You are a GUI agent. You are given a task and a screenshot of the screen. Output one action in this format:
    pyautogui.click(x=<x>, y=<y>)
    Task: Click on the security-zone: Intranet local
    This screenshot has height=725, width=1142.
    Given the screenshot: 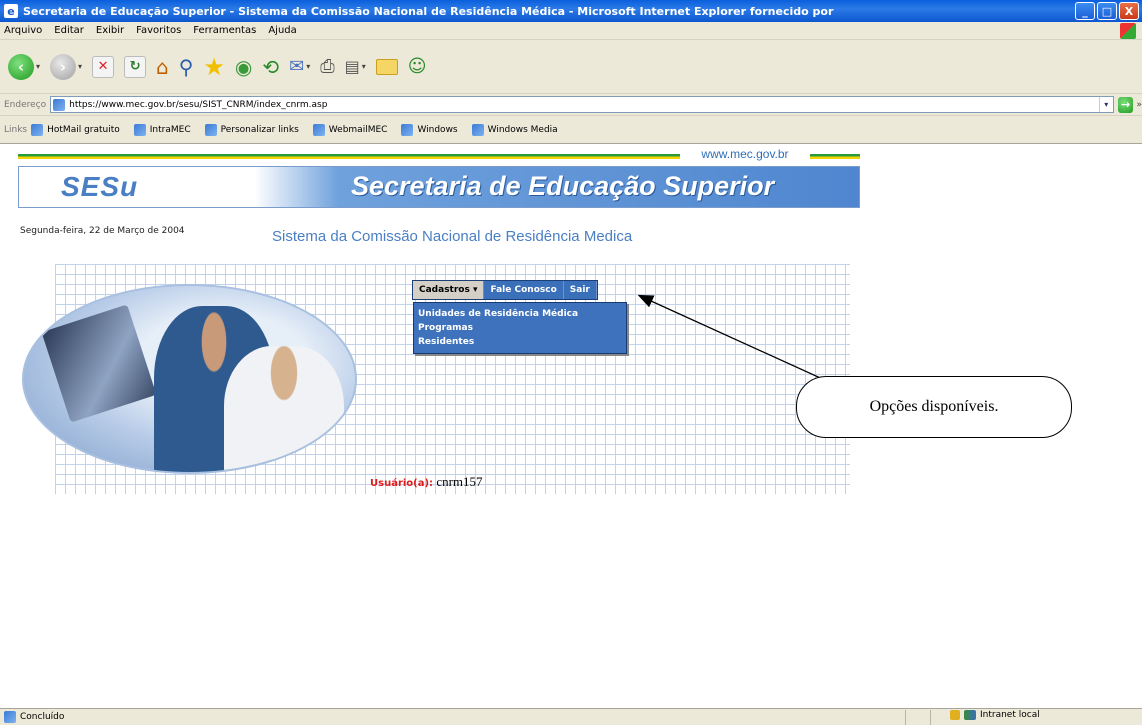 What is the action you would take?
    pyautogui.click(x=995, y=715)
    